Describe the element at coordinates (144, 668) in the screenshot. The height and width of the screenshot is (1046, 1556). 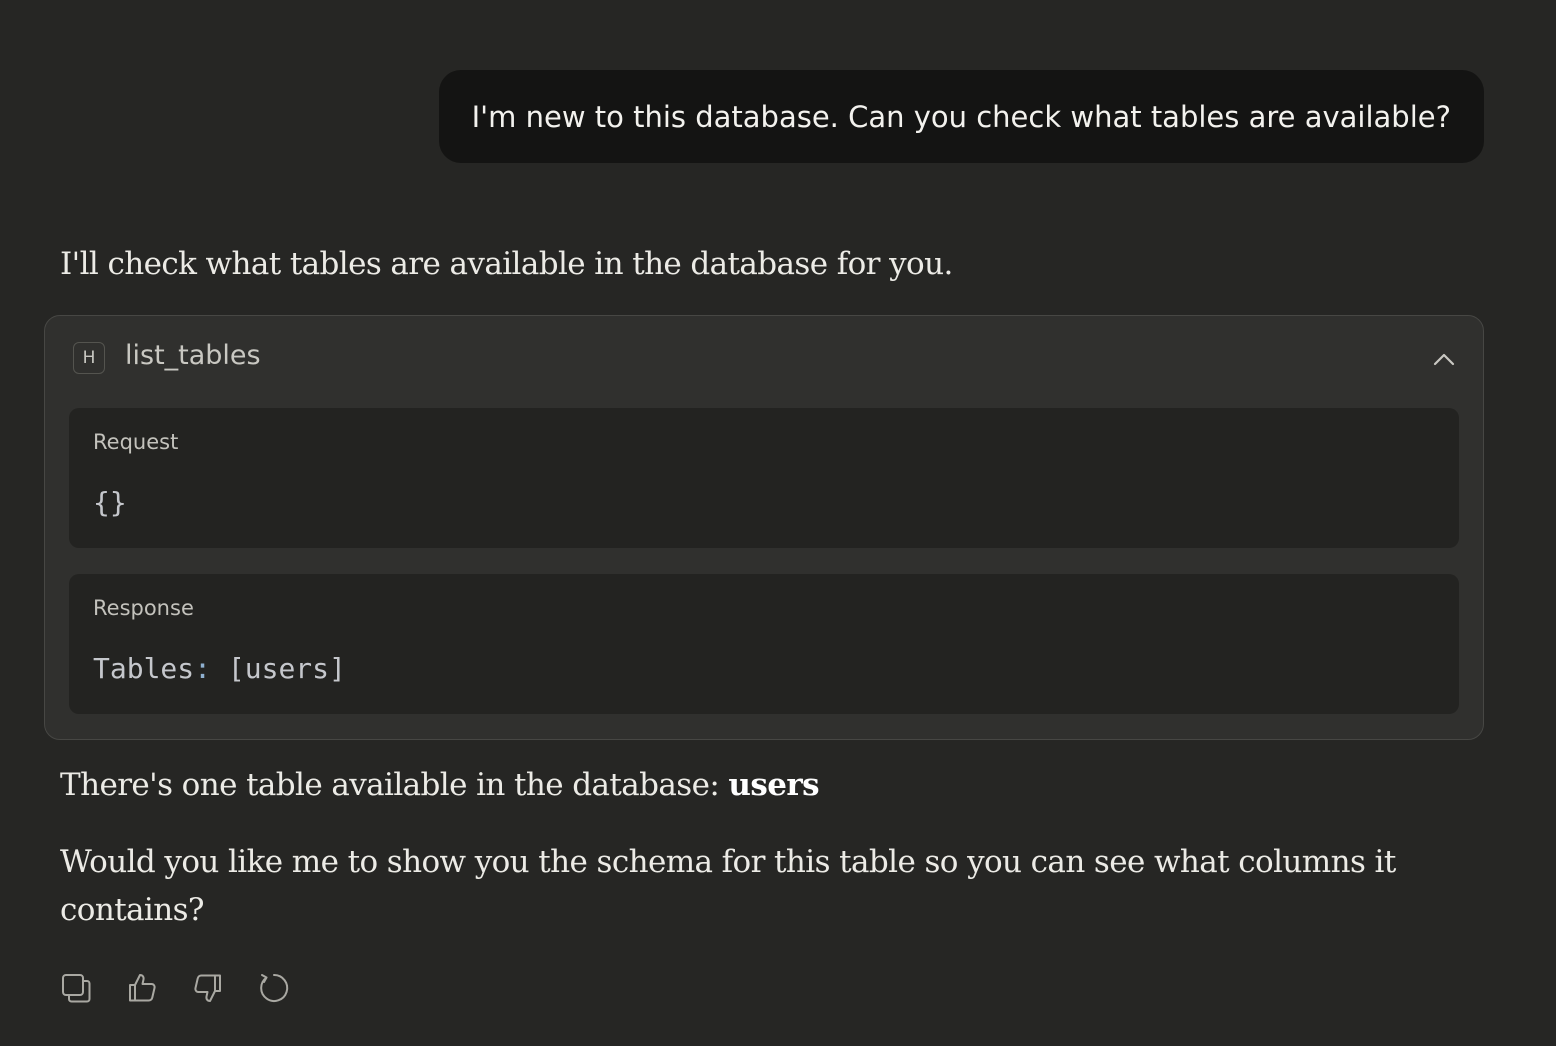
I see `response-key: Tables` at that location.